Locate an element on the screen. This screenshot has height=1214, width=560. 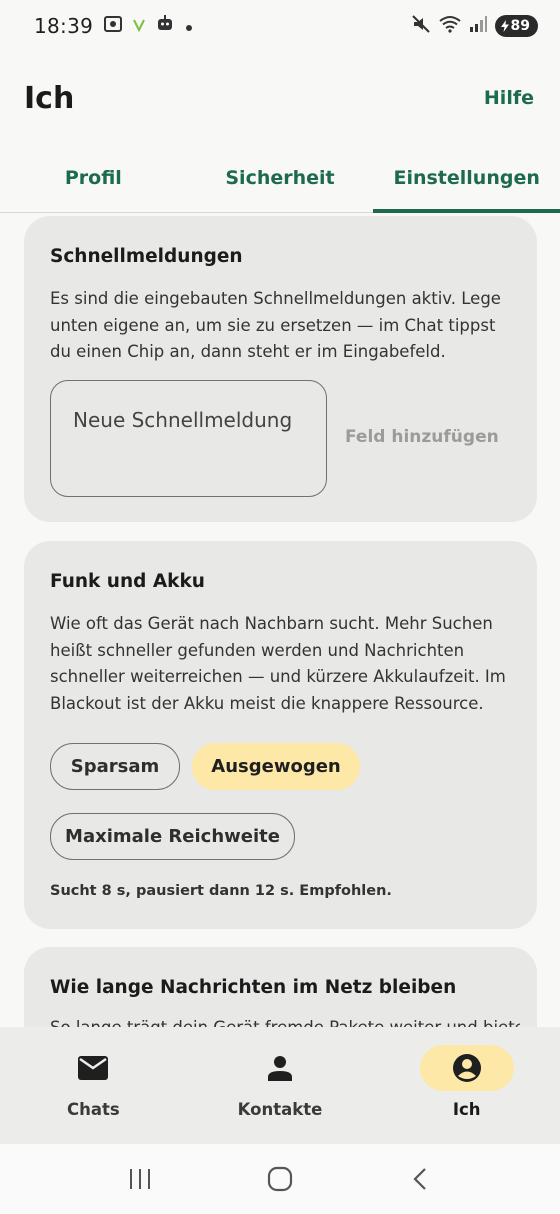
status-bar: 18:39 89 is located at coordinates (280, 26).